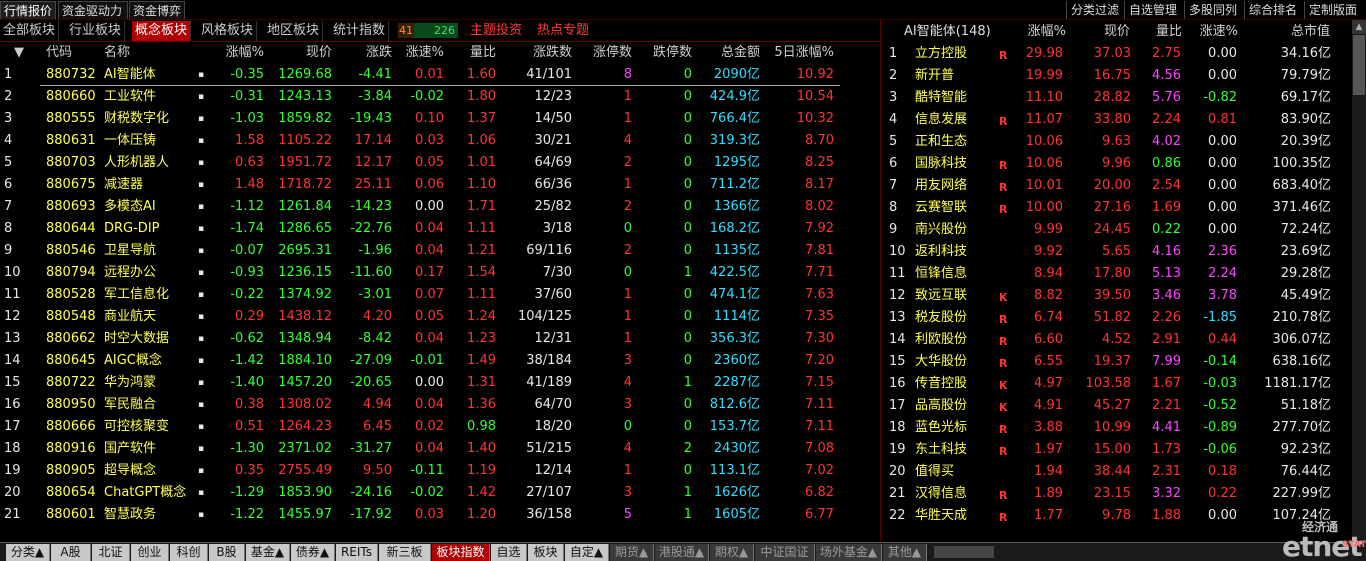 The height and width of the screenshot is (561, 1366). What do you see at coordinates (1152, 10) in the screenshot?
I see `link-watchlist-manage: 自选管理` at bounding box center [1152, 10].